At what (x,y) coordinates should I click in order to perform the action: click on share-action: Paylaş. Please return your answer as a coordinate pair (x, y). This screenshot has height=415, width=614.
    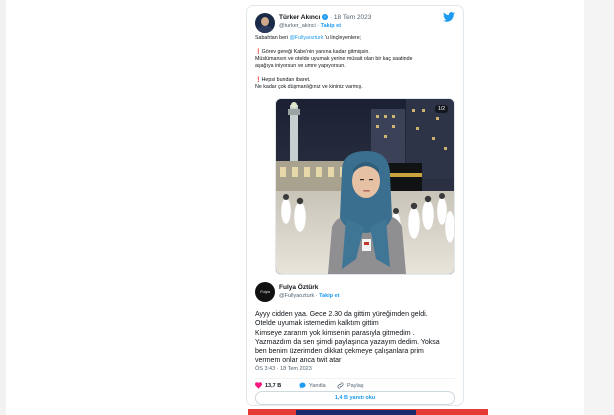
    Looking at the image, I should click on (350, 385).